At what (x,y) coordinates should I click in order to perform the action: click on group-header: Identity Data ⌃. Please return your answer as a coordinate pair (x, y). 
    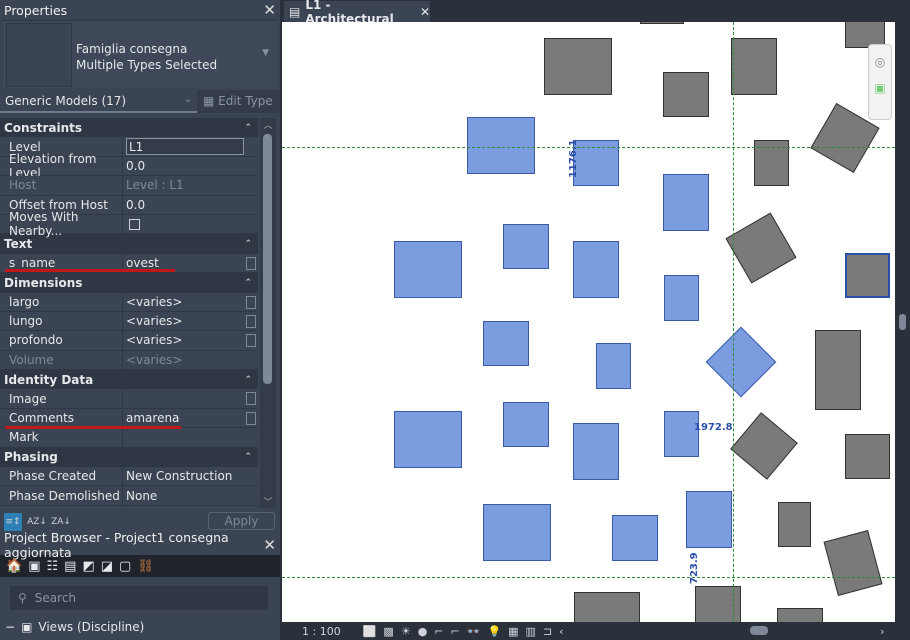
    Looking at the image, I should click on (129, 380).